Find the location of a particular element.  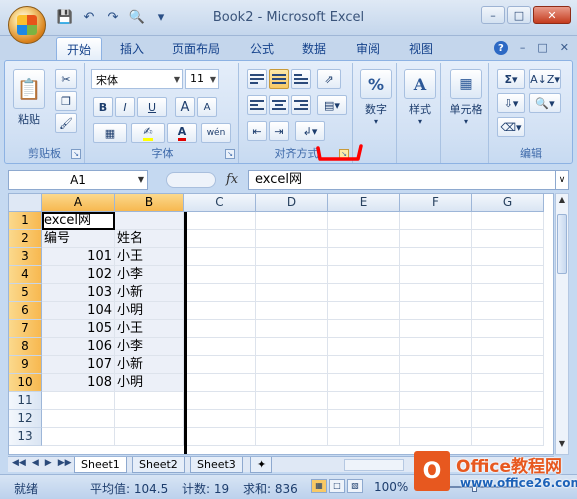

cell-f5 is located at coordinates (436, 293).